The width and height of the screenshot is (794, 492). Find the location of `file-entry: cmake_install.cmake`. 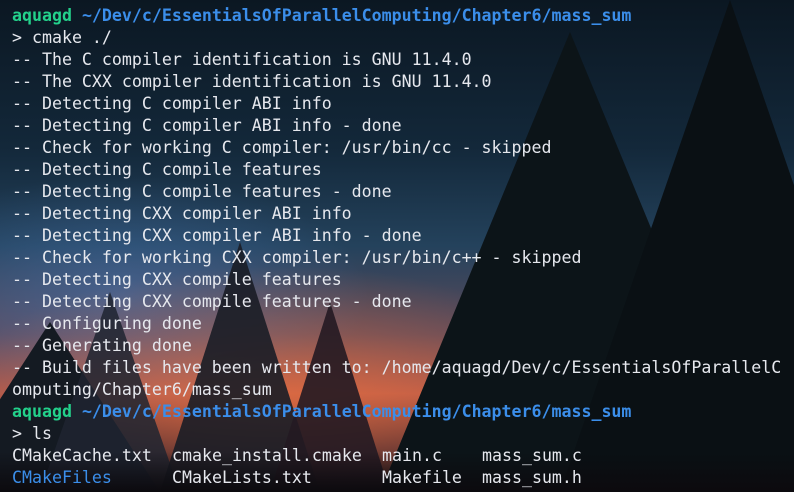

file-entry: cmake_install.cmake is located at coordinates (267, 455).